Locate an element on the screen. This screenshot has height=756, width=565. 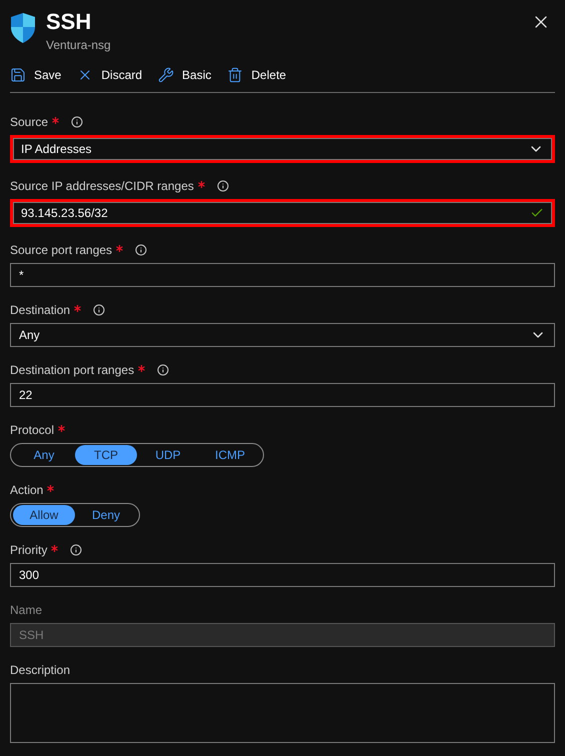
field-label: Destination is located at coordinates (40, 310).